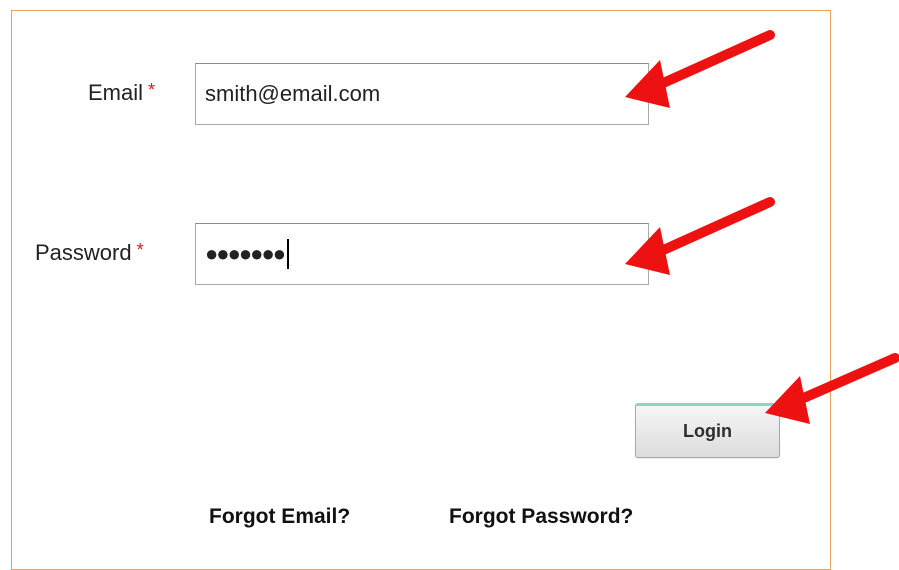 This screenshot has height=570, width=899. I want to click on forgot-email-link: Forgot Email?, so click(279, 517).